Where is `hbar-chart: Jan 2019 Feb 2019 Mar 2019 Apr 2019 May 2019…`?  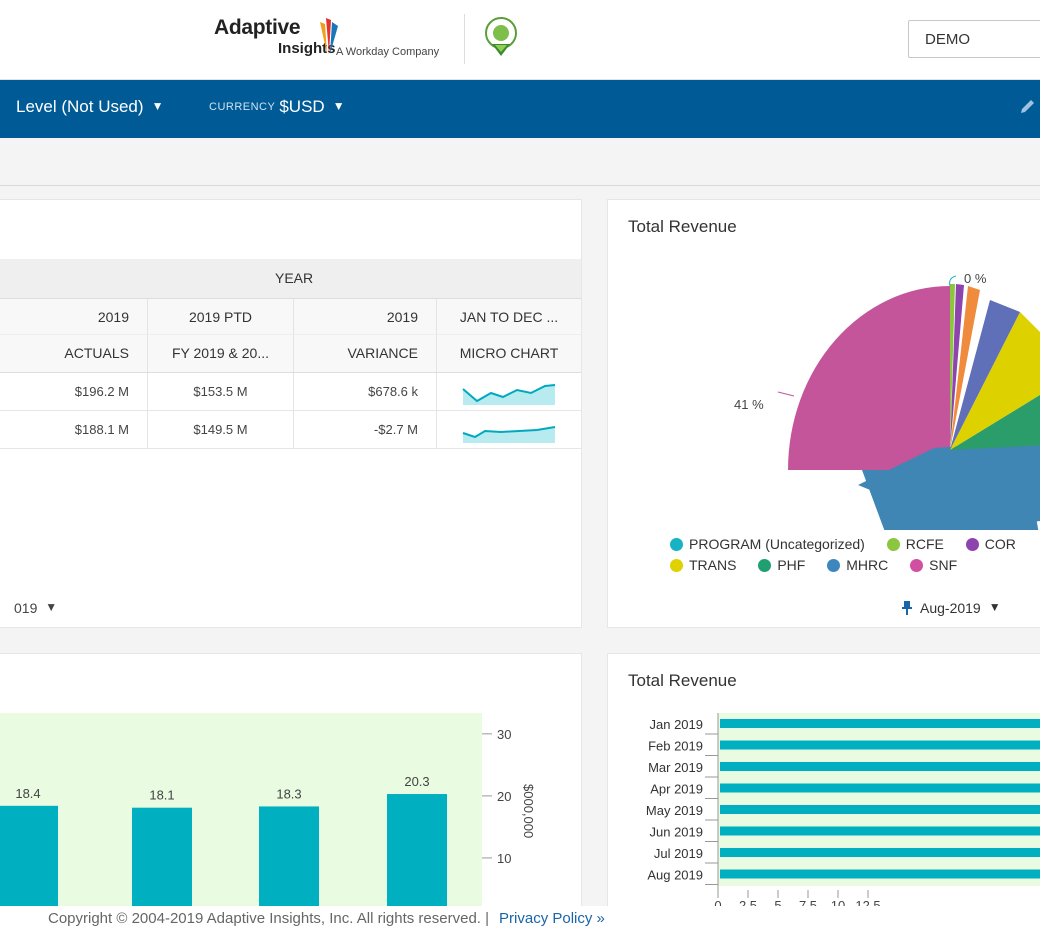
hbar-chart: Jan 2019 Feb 2019 Mar 2019 Apr 2019 May 2019… is located at coordinates (843, 813).